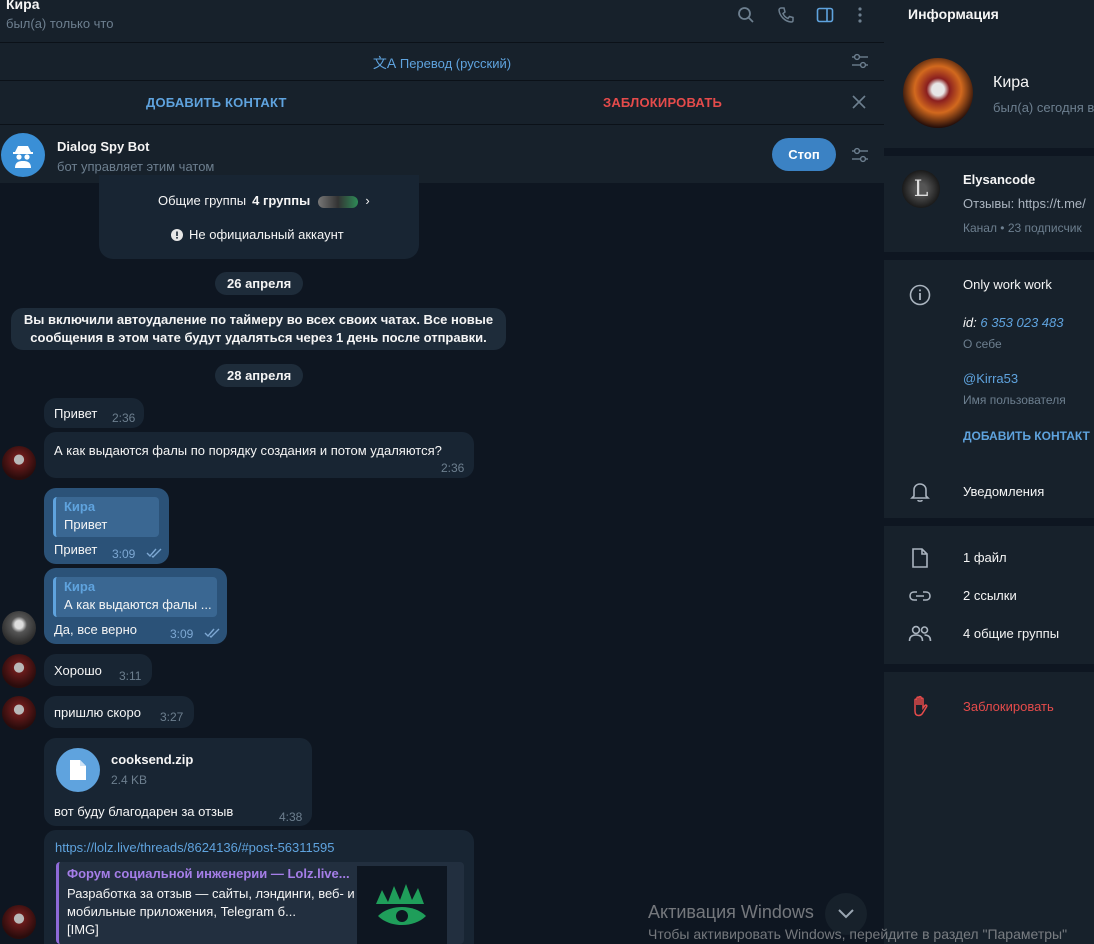 The image size is (1094, 944). I want to click on reply-quote: Кира Привет, so click(106, 517).